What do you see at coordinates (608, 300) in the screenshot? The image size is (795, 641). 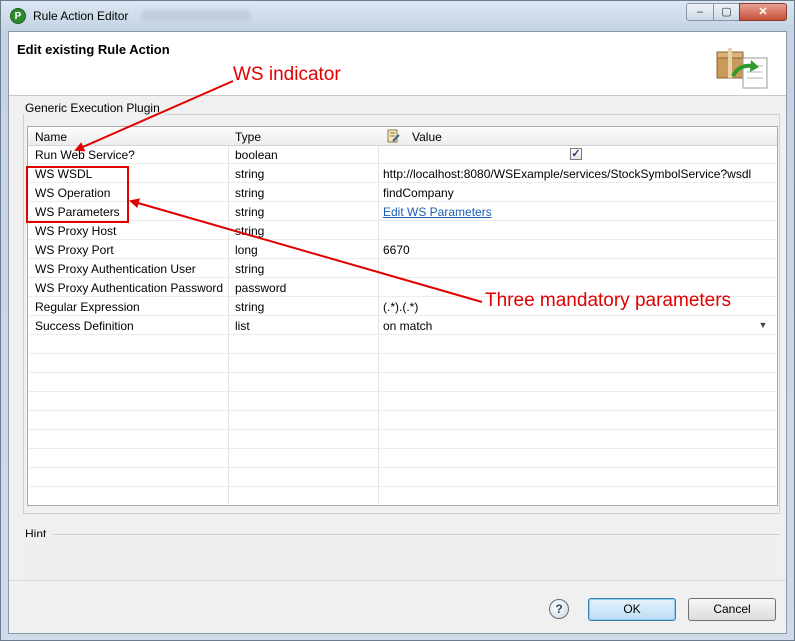 I see `mandatory-params-annotation: Three mandatory parameters` at bounding box center [608, 300].